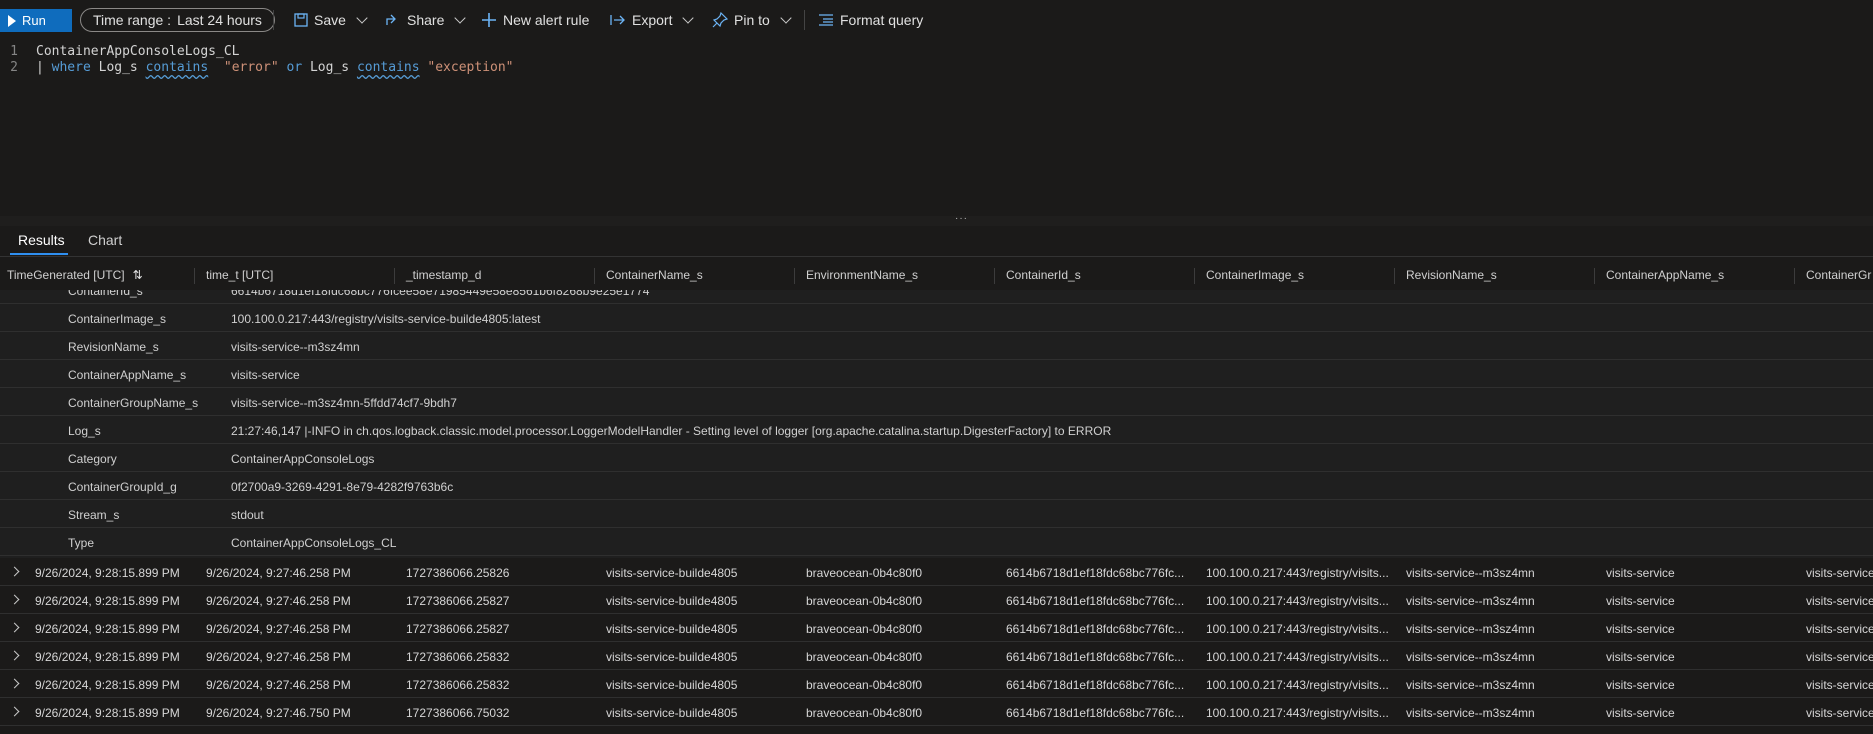 The image size is (1873, 734). I want to click on table-cell: 1727386066.25827, so click(458, 601).